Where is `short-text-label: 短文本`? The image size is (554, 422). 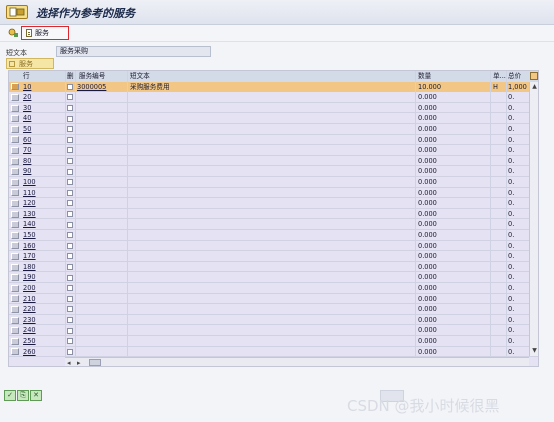 short-text-label: 短文本 is located at coordinates (16, 53).